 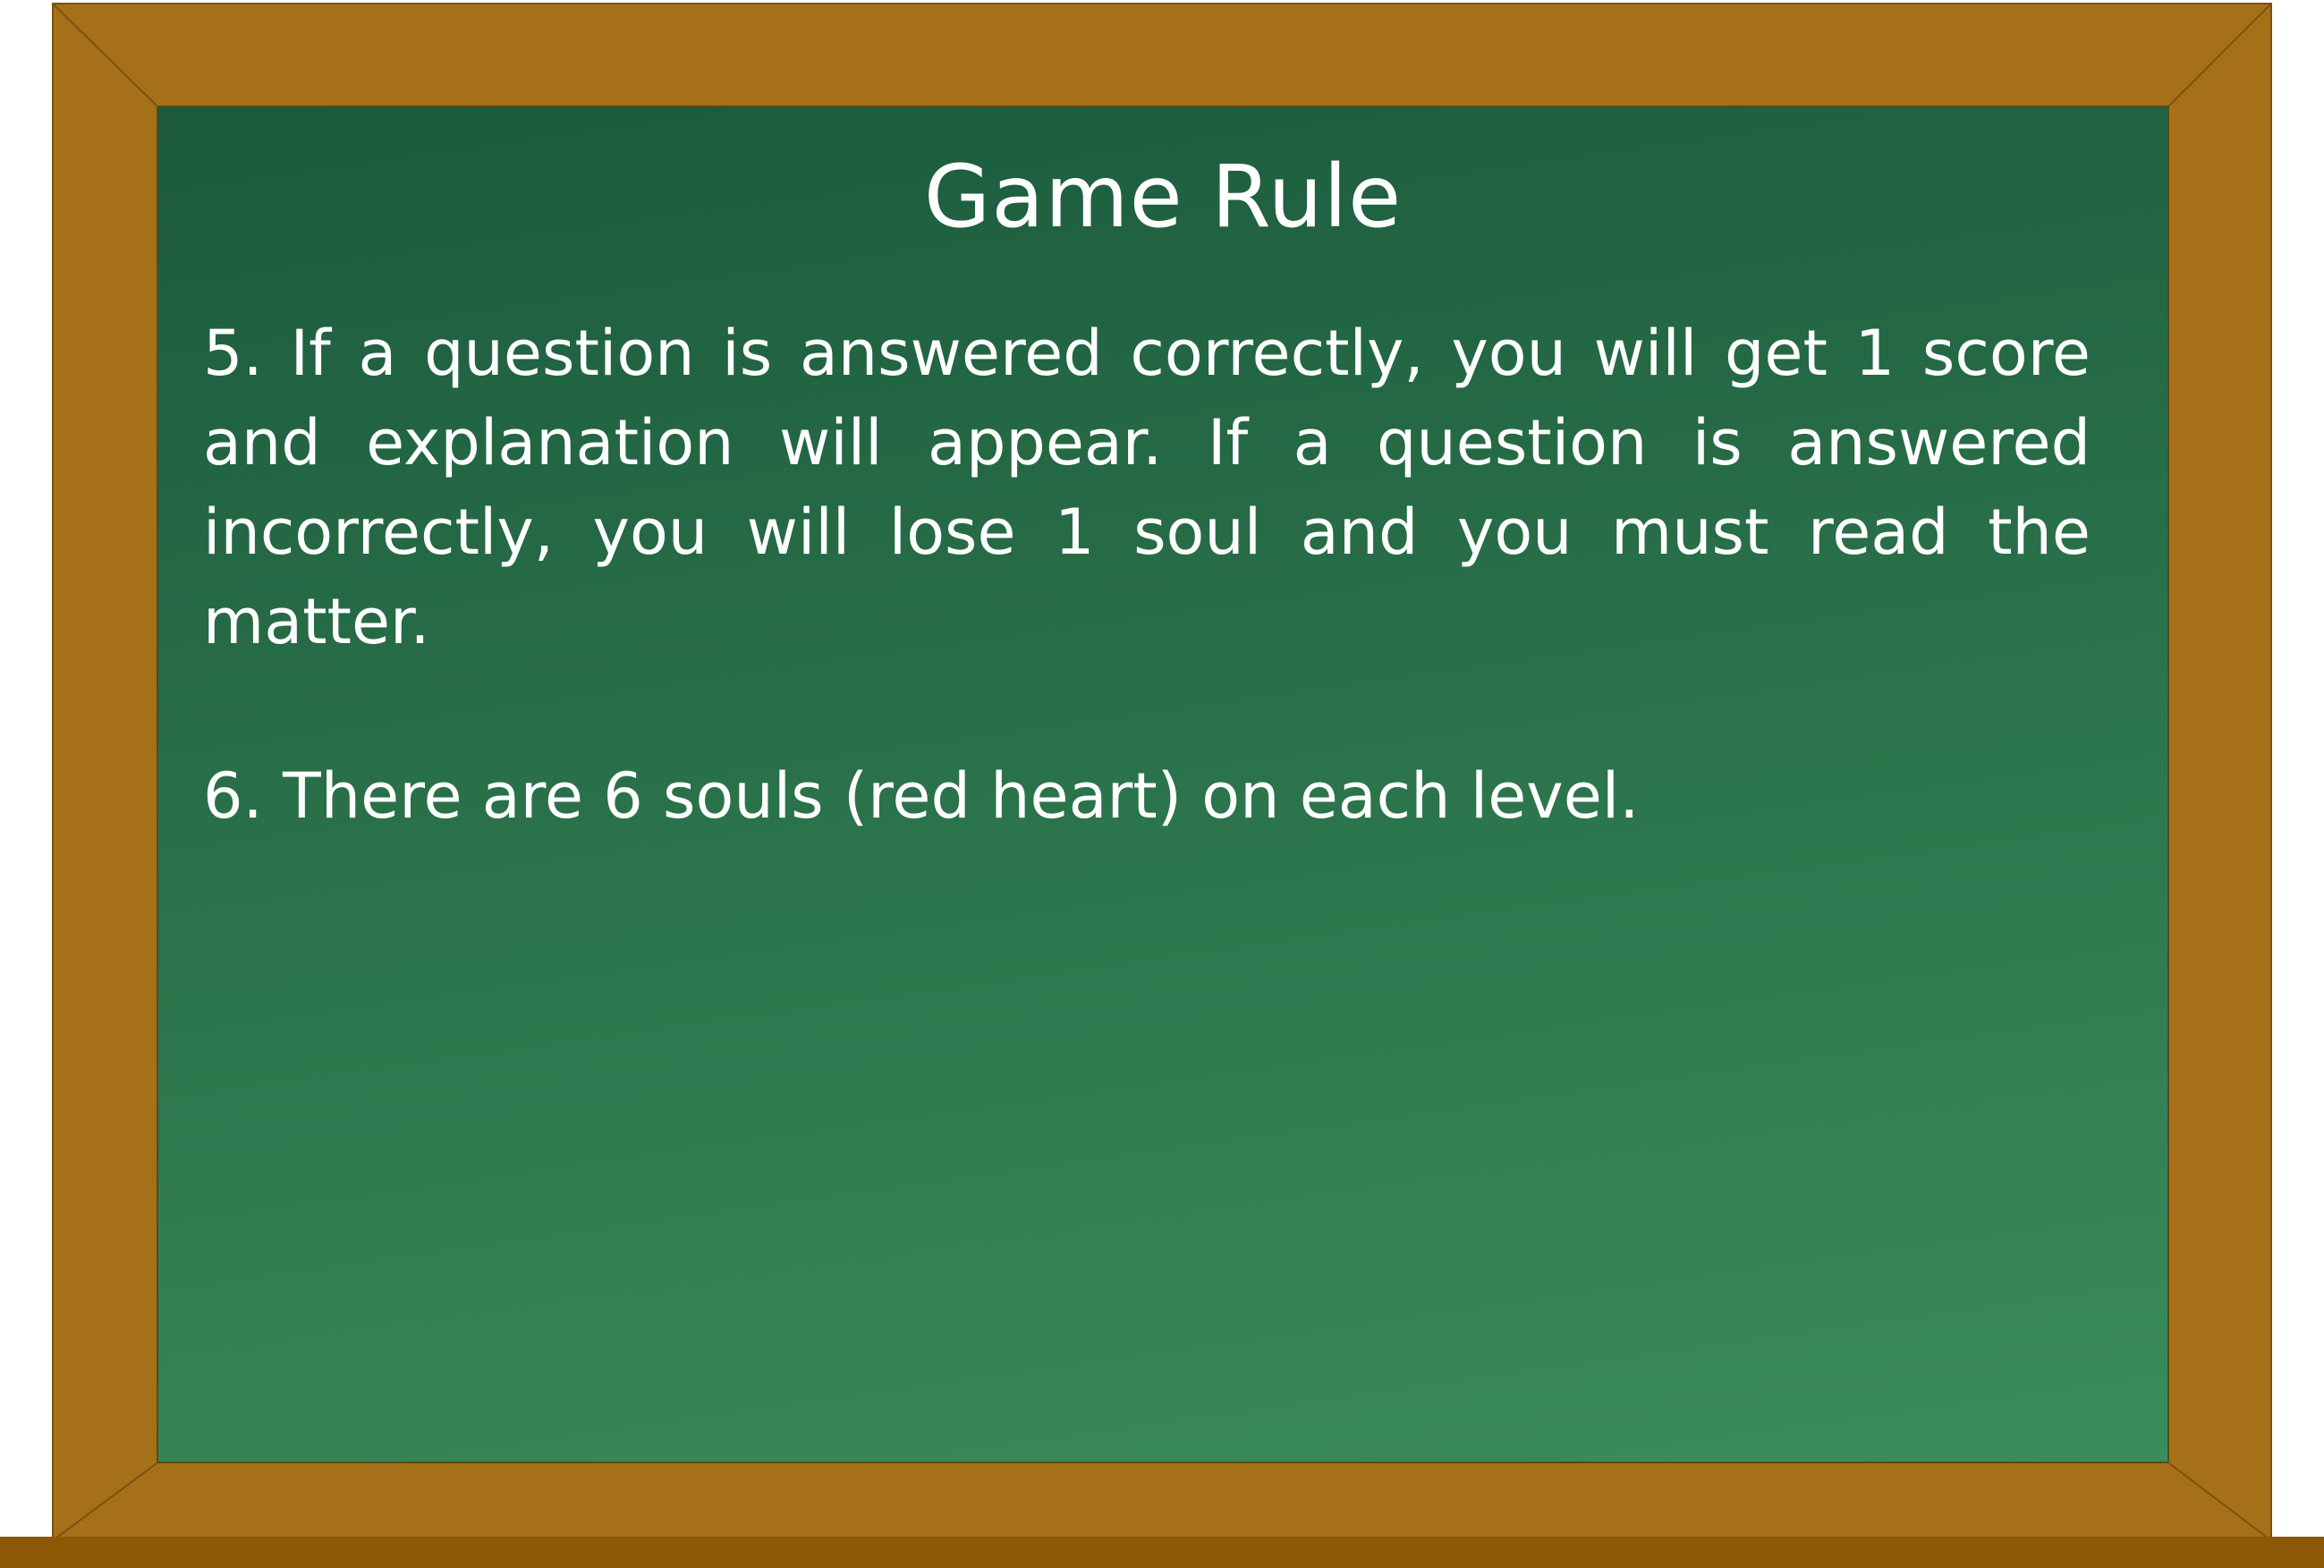 What do you see at coordinates (1162, 1553) in the screenshot?
I see `chalkboard-ledge` at bounding box center [1162, 1553].